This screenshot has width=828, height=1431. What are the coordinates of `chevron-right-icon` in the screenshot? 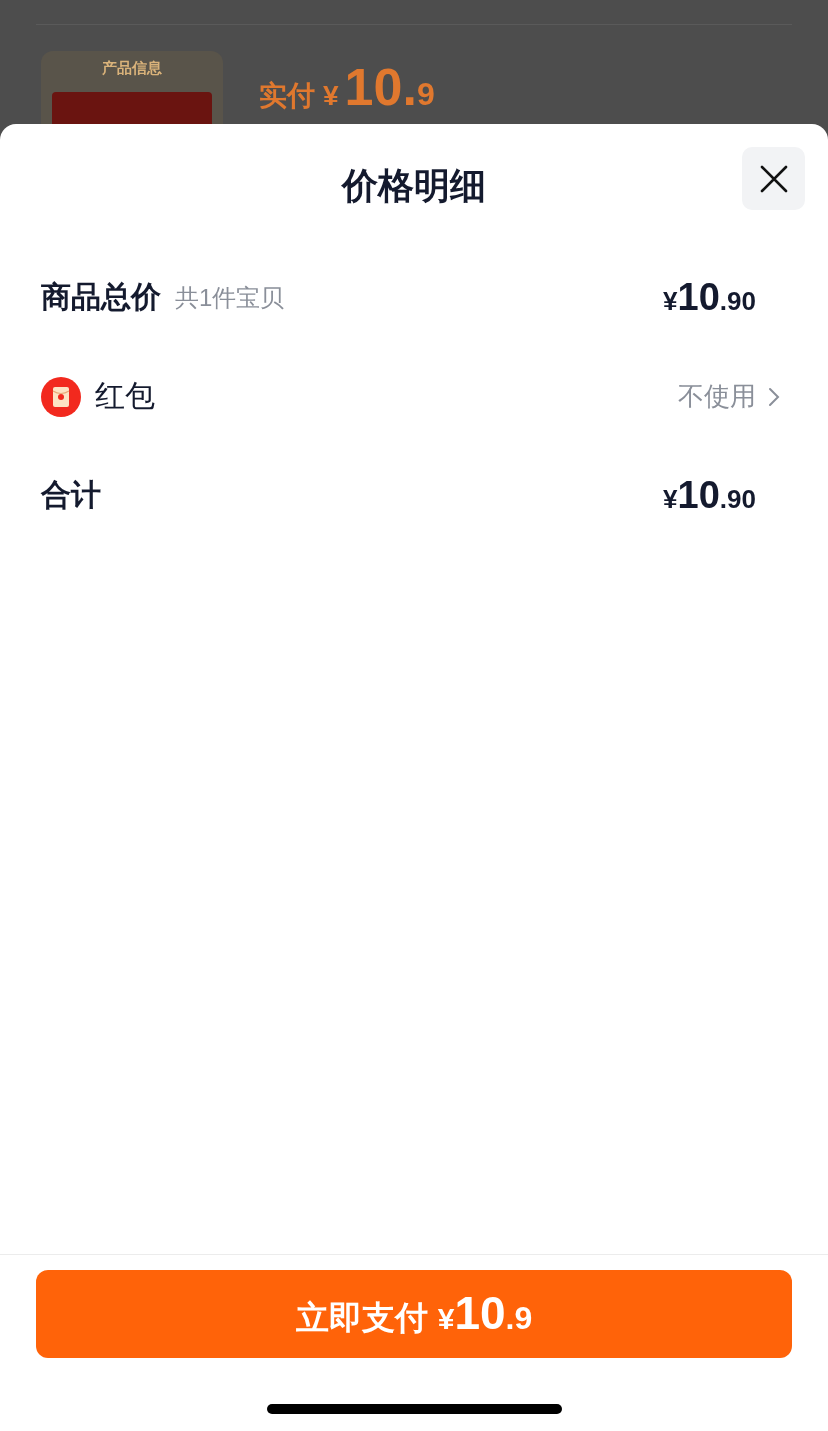 It's located at (774, 396).